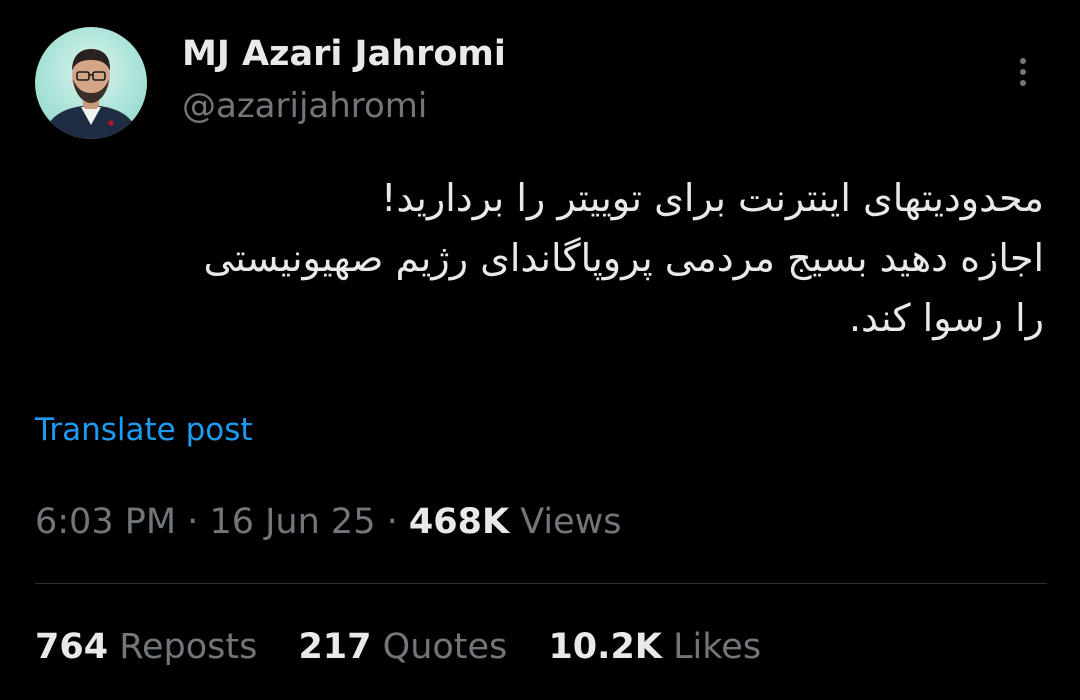  Describe the element at coordinates (72, 647) in the screenshot. I see `reposts-count: 764` at that location.